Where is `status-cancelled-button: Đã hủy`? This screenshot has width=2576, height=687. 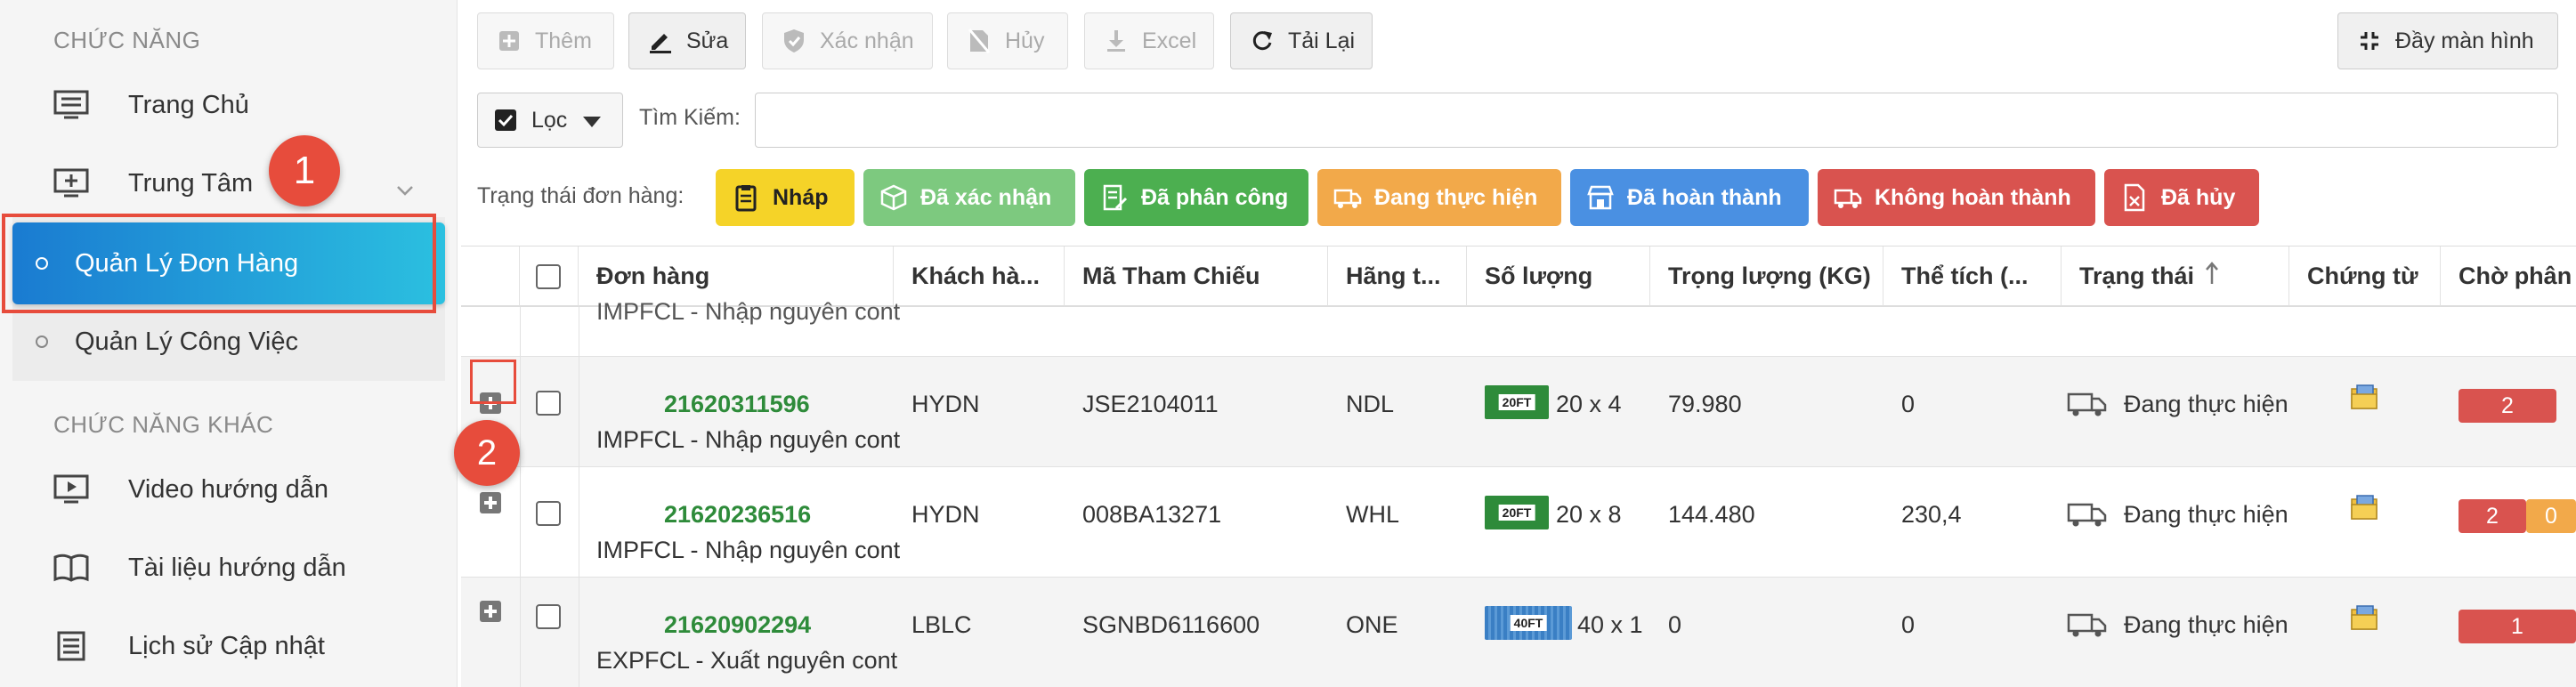
status-cancelled-button: Đã hủy is located at coordinates (2181, 198).